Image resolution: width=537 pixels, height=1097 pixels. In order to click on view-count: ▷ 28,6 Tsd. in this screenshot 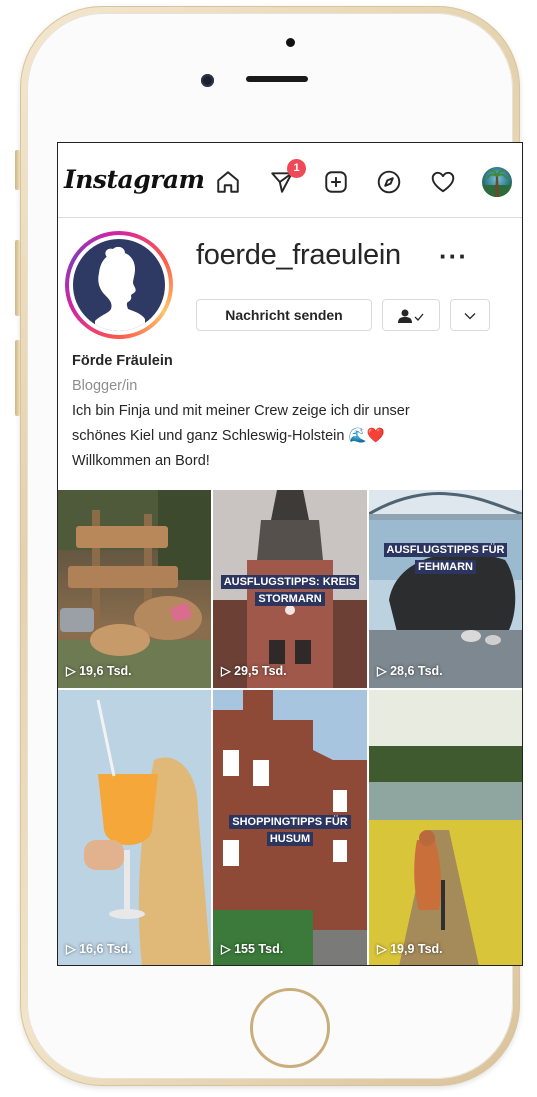, I will do `click(410, 671)`.